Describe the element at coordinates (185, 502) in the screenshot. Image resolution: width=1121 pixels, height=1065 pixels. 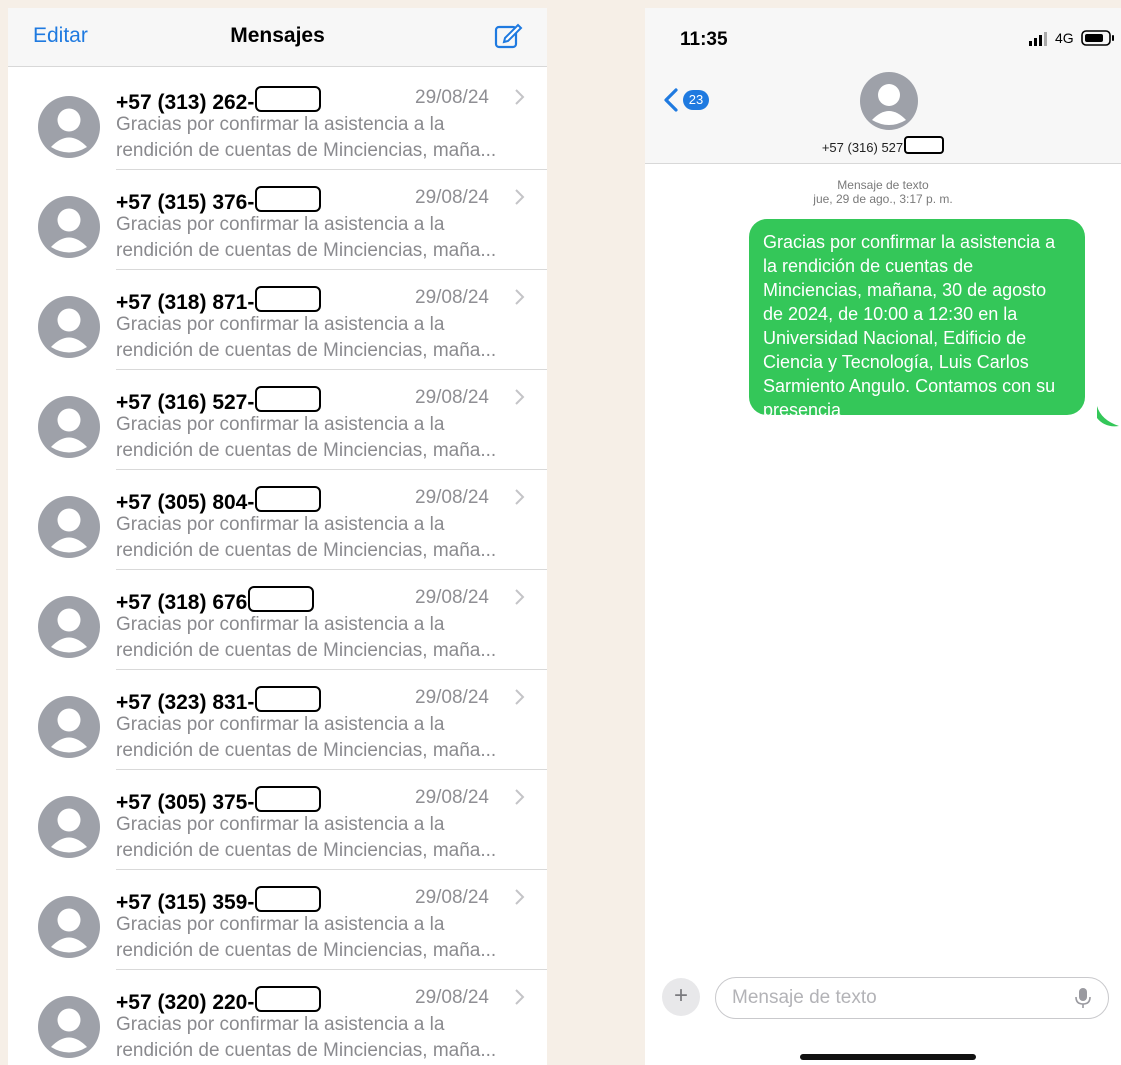
I see `sender-text: +57 (305) 804-` at that location.